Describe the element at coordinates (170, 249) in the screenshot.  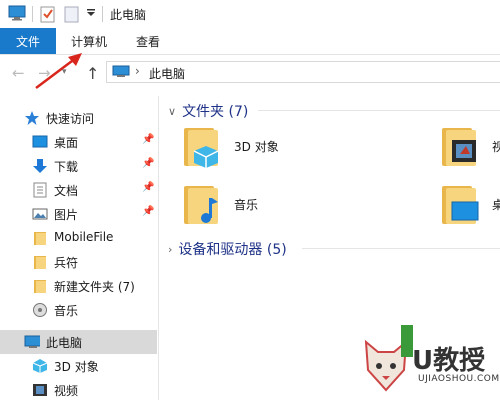
I see `chevron-right-icon: ›` at that location.